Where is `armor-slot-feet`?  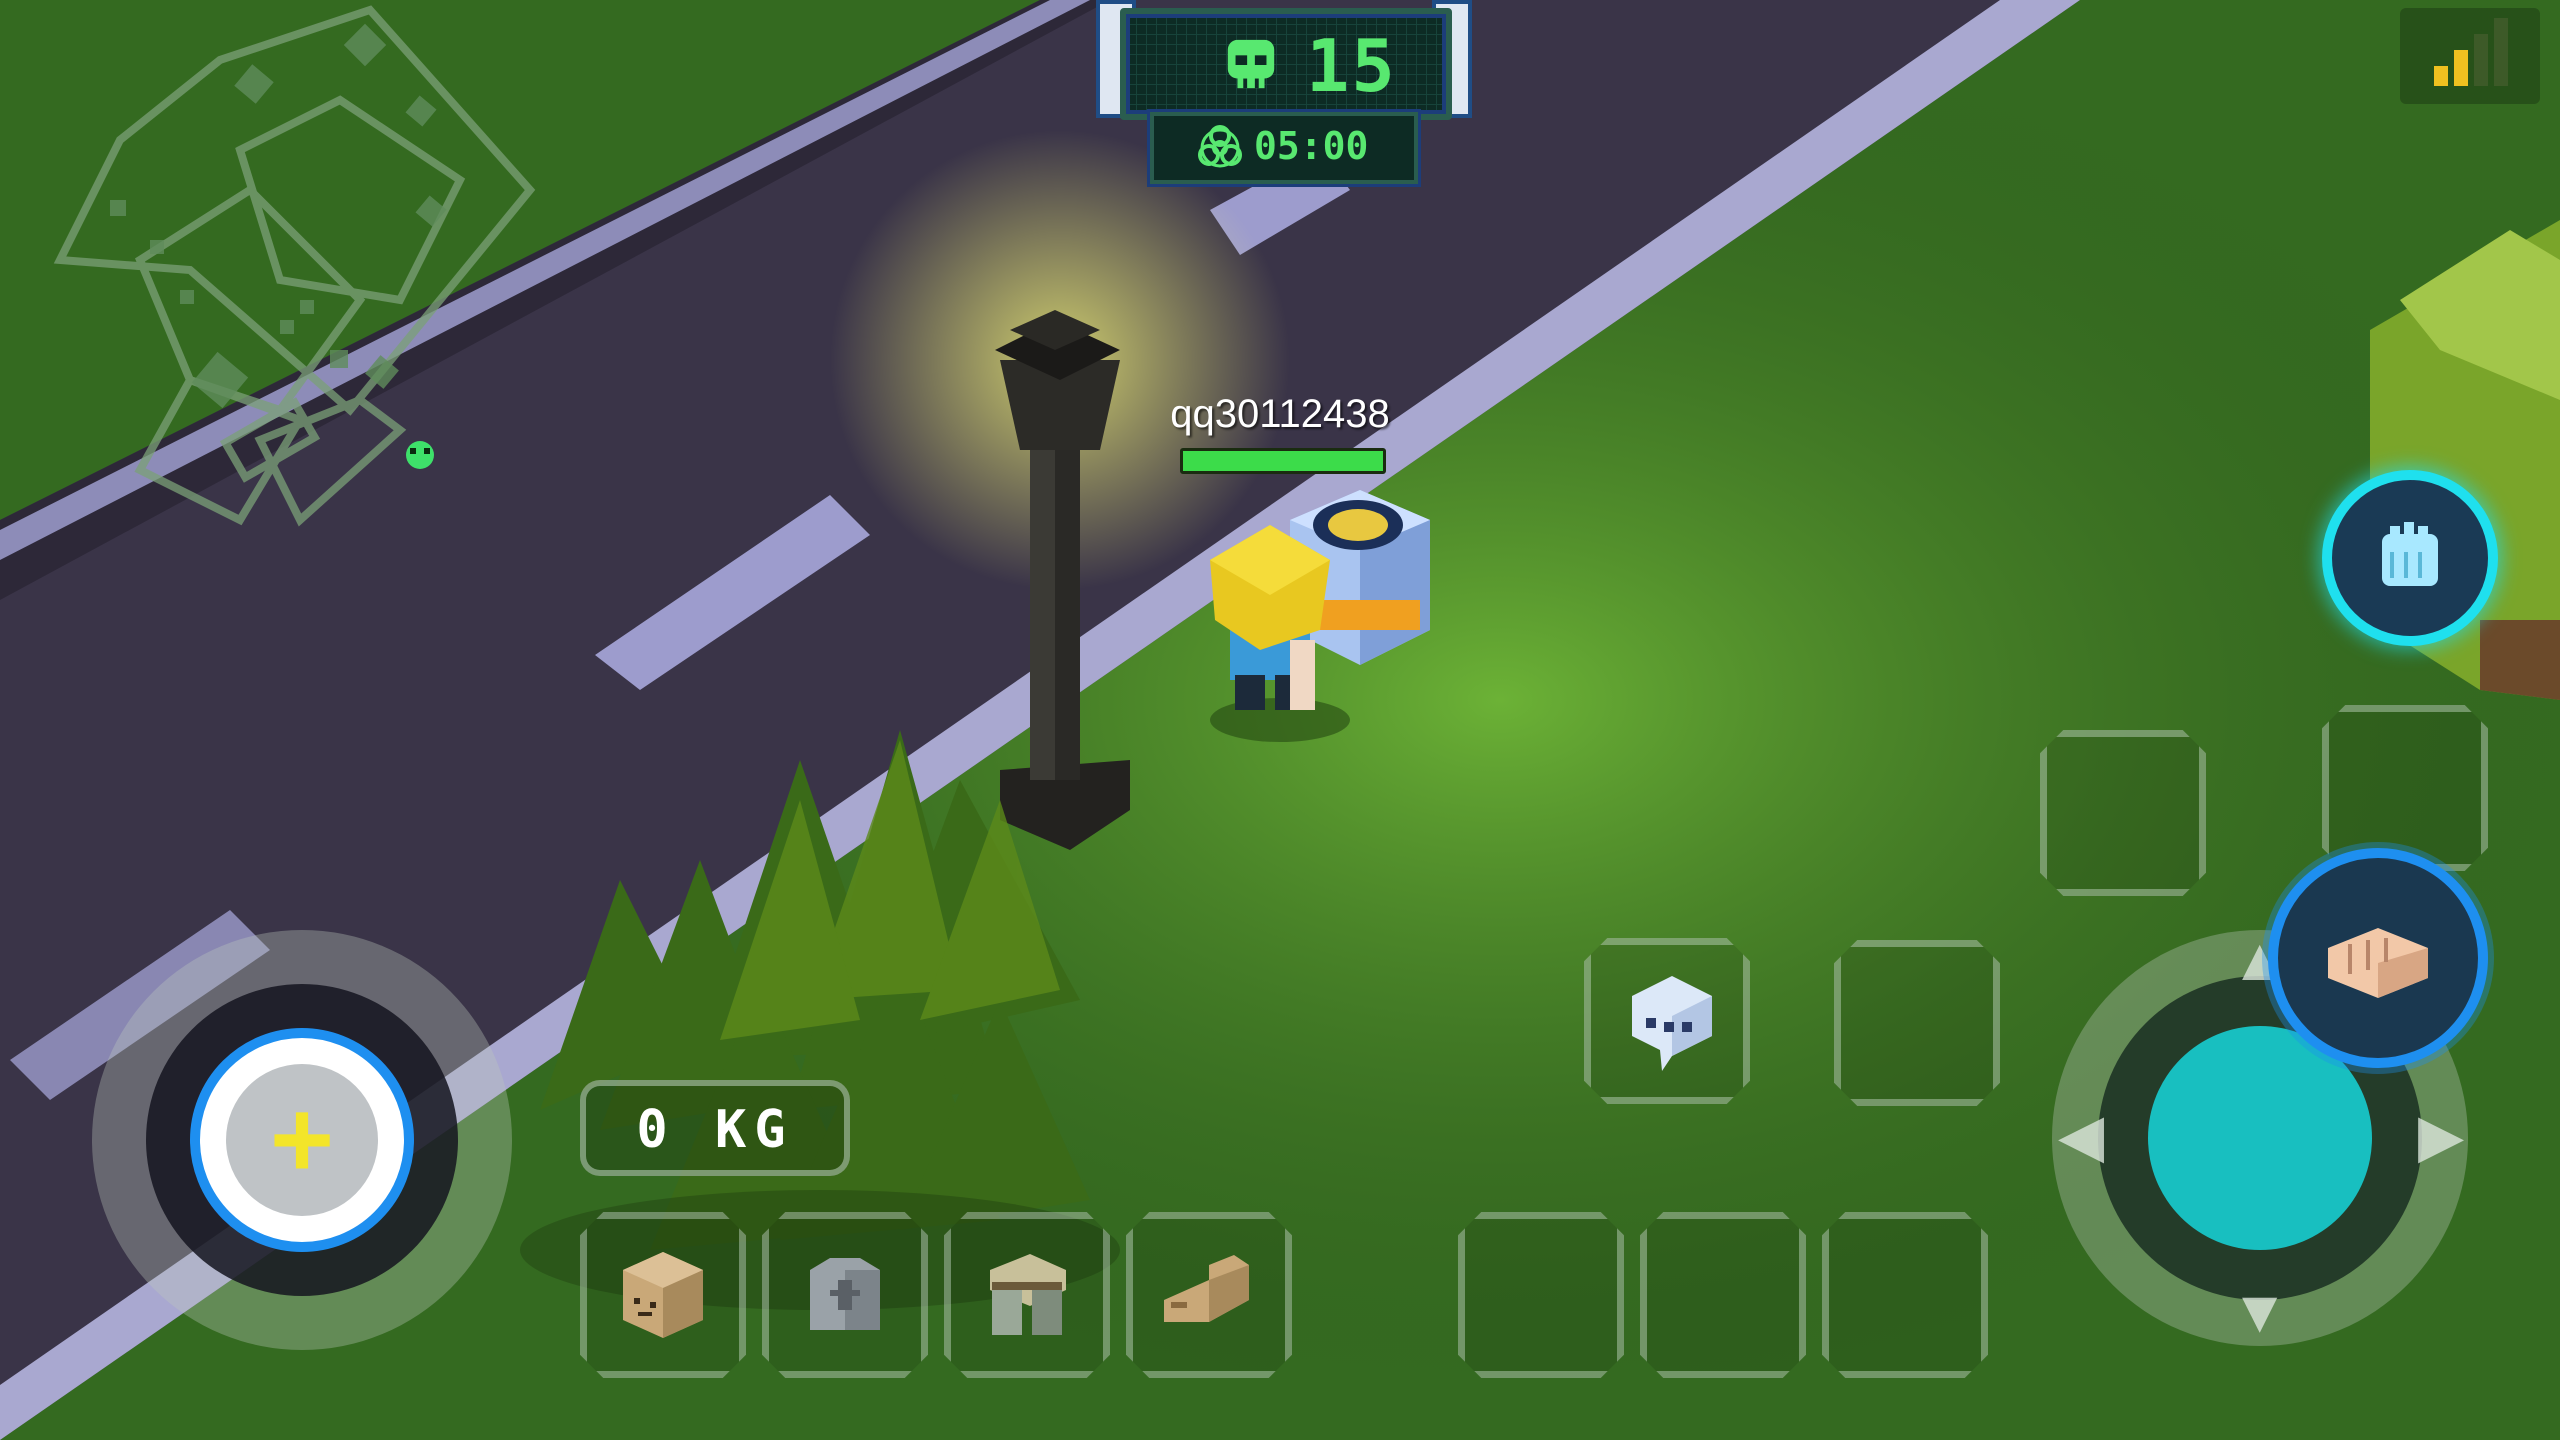
armor-slot-feet is located at coordinates (1209, 1295).